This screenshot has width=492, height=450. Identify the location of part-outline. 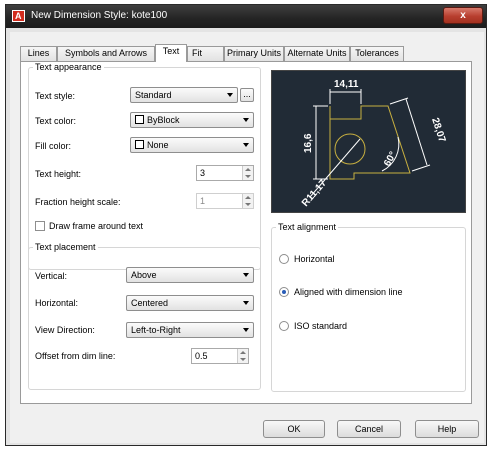
(370, 142).